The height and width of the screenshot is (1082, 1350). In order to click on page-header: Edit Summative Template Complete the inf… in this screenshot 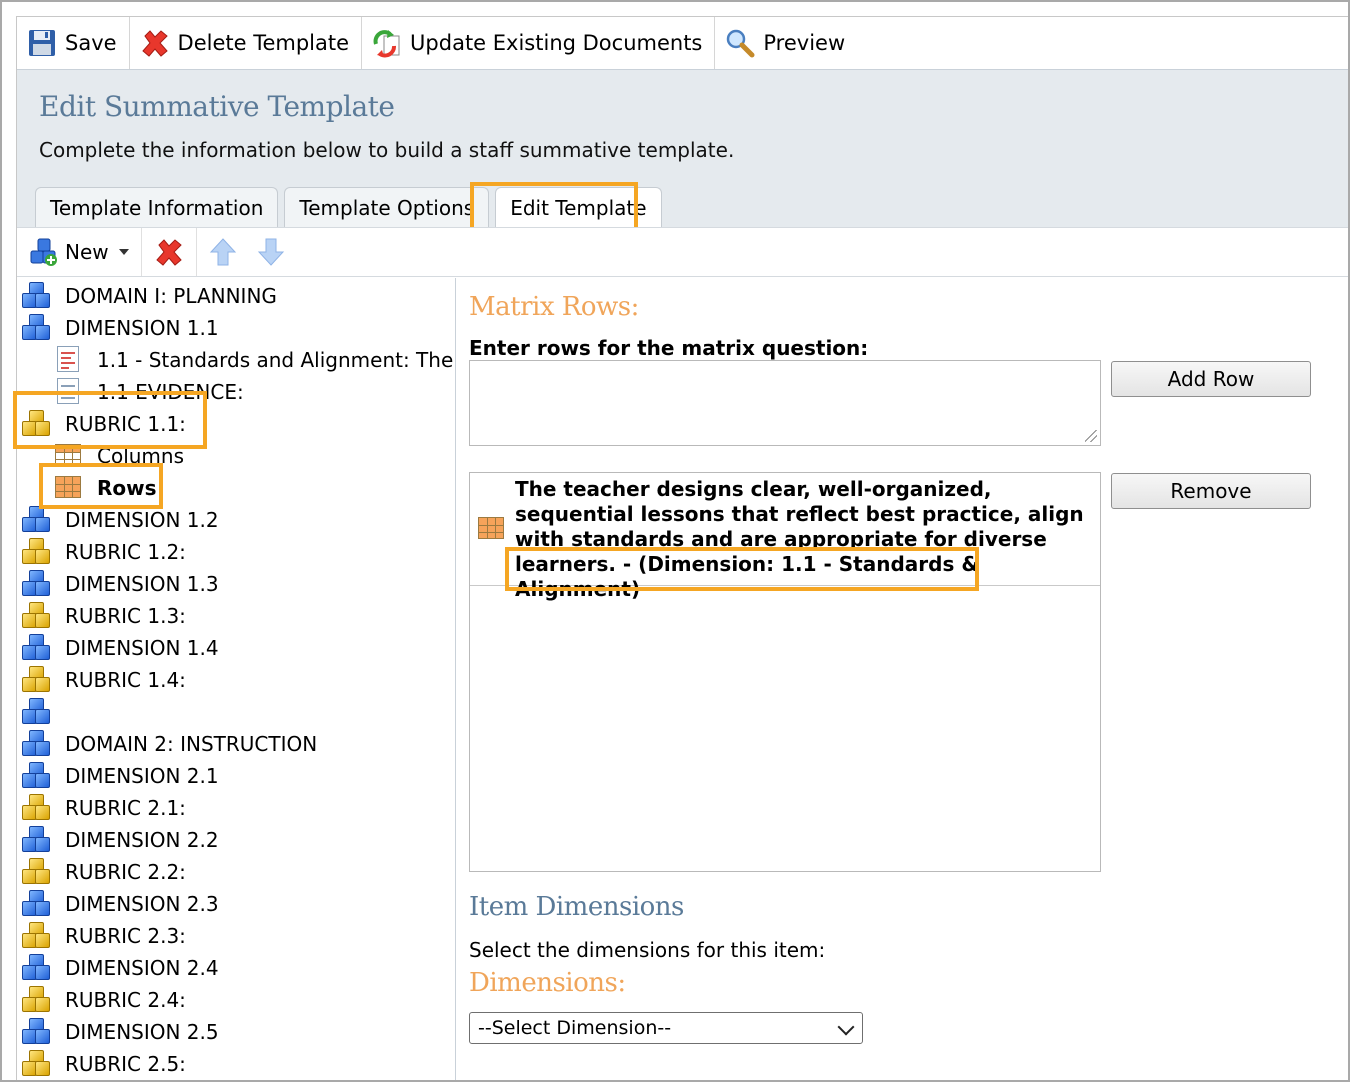, I will do `click(682, 148)`.